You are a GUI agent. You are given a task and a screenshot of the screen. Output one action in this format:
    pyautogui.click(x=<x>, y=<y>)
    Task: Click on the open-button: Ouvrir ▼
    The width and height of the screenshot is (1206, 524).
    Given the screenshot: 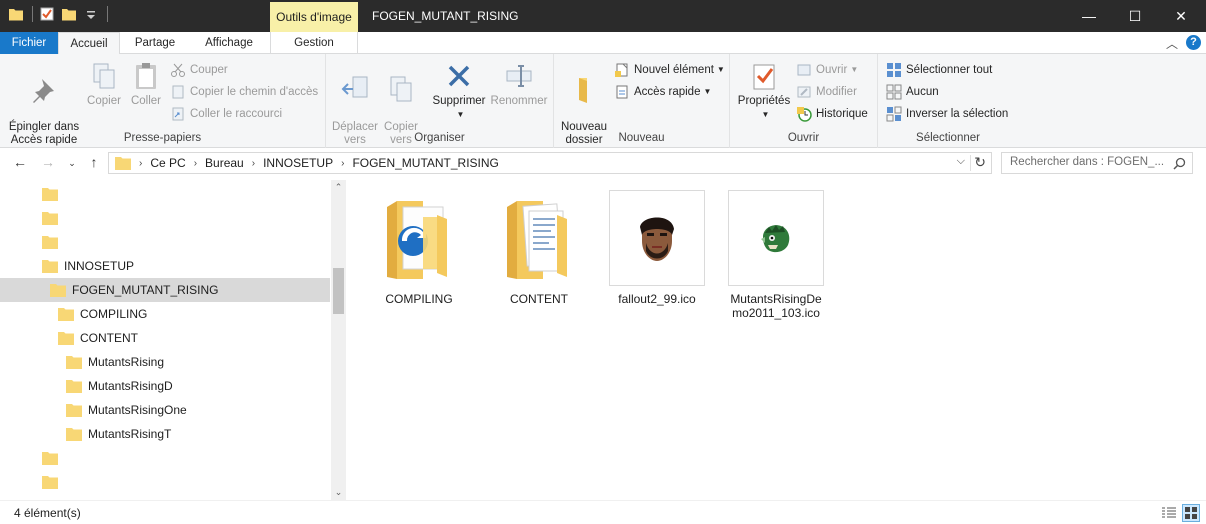 What is the action you would take?
    pyautogui.click(x=827, y=70)
    